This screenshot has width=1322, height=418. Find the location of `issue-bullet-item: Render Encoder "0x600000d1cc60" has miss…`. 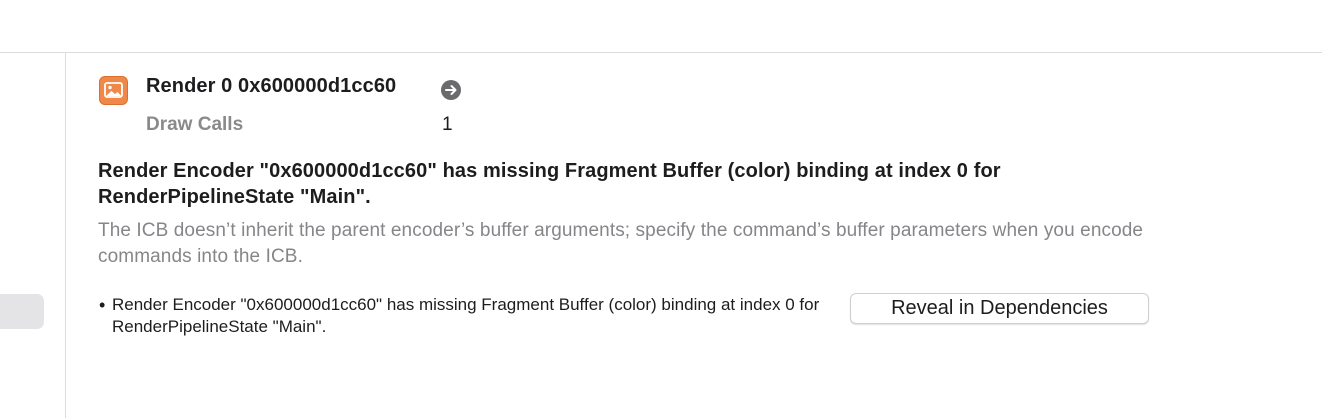

issue-bullet-item: Render Encoder "0x600000d1cc60" has miss… is located at coordinates (466, 315).